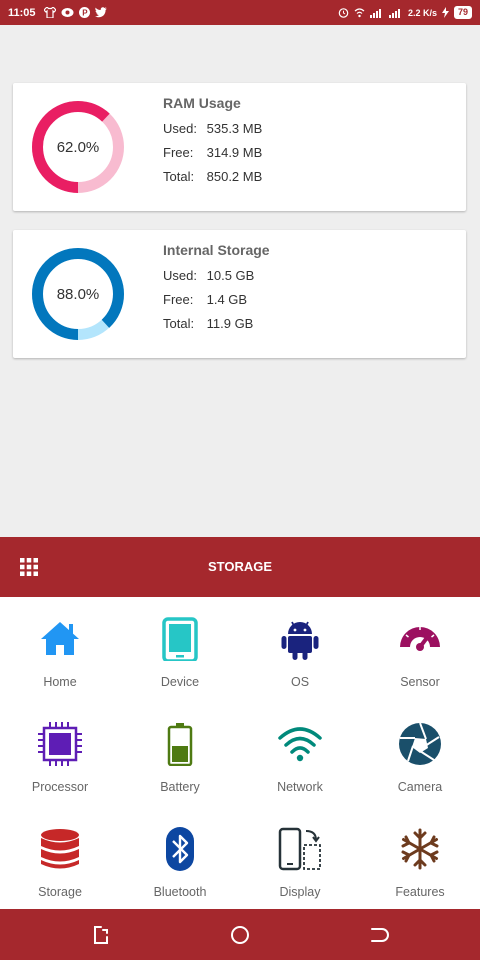 This screenshot has height=960, width=480. I want to click on menu-label-network: Network, so click(300, 787).